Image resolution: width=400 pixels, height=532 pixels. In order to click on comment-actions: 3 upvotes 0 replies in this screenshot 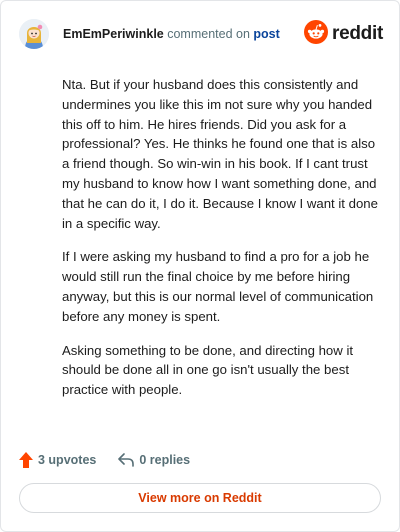, I will do `click(104, 460)`.